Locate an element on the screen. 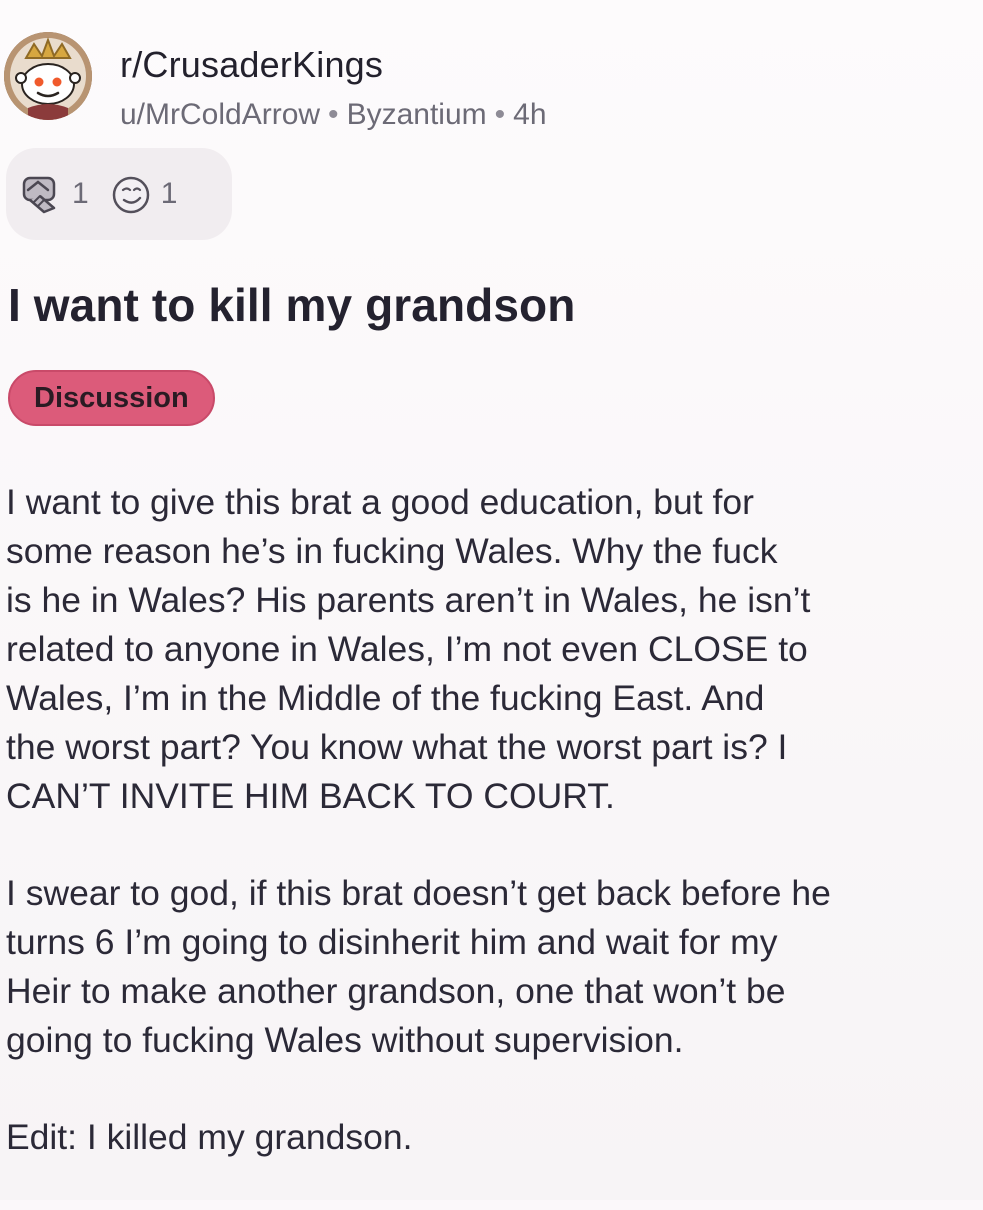 The width and height of the screenshot is (983, 1210). post-meta: u/MrColdArrow • Byzantium • 4h is located at coordinates (333, 115).